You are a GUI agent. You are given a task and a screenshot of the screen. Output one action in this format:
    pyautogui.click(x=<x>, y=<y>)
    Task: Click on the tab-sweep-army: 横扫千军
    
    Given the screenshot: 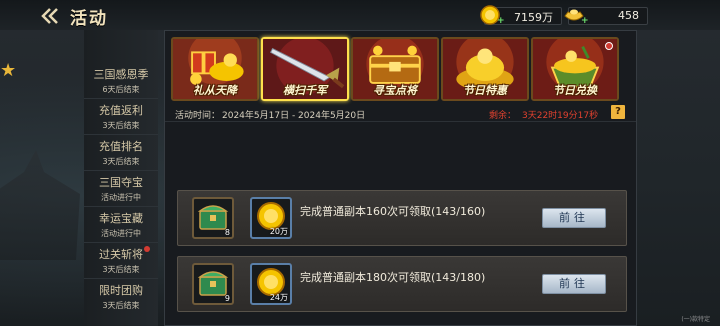 What is the action you would take?
    pyautogui.click(x=305, y=69)
    